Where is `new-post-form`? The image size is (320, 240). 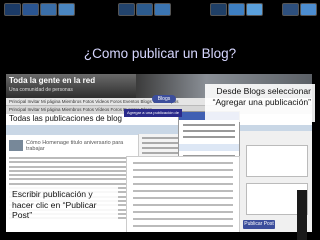 new-post-form is located at coordinates (183, 194).